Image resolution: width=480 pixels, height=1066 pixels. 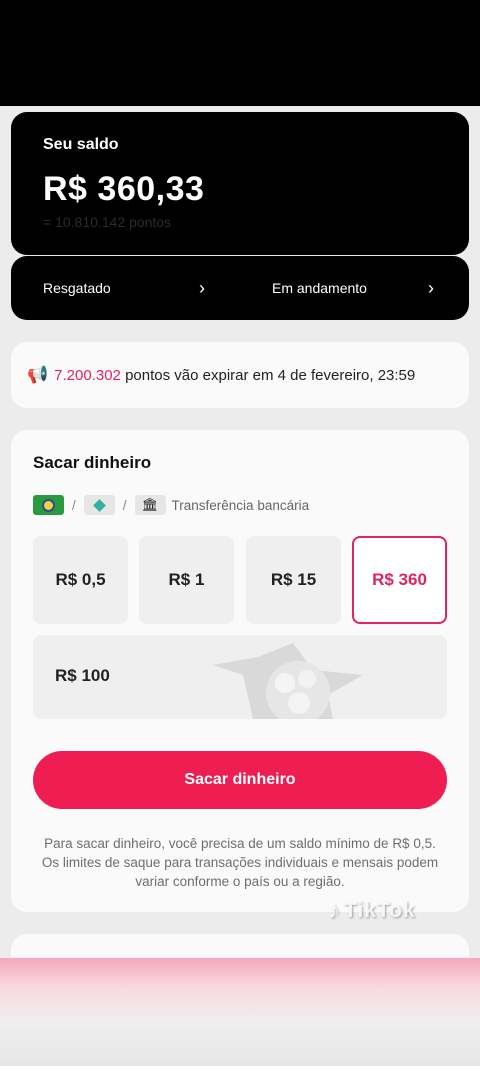 What do you see at coordinates (186, 580) in the screenshot?
I see `amount-option: R$ 1` at bounding box center [186, 580].